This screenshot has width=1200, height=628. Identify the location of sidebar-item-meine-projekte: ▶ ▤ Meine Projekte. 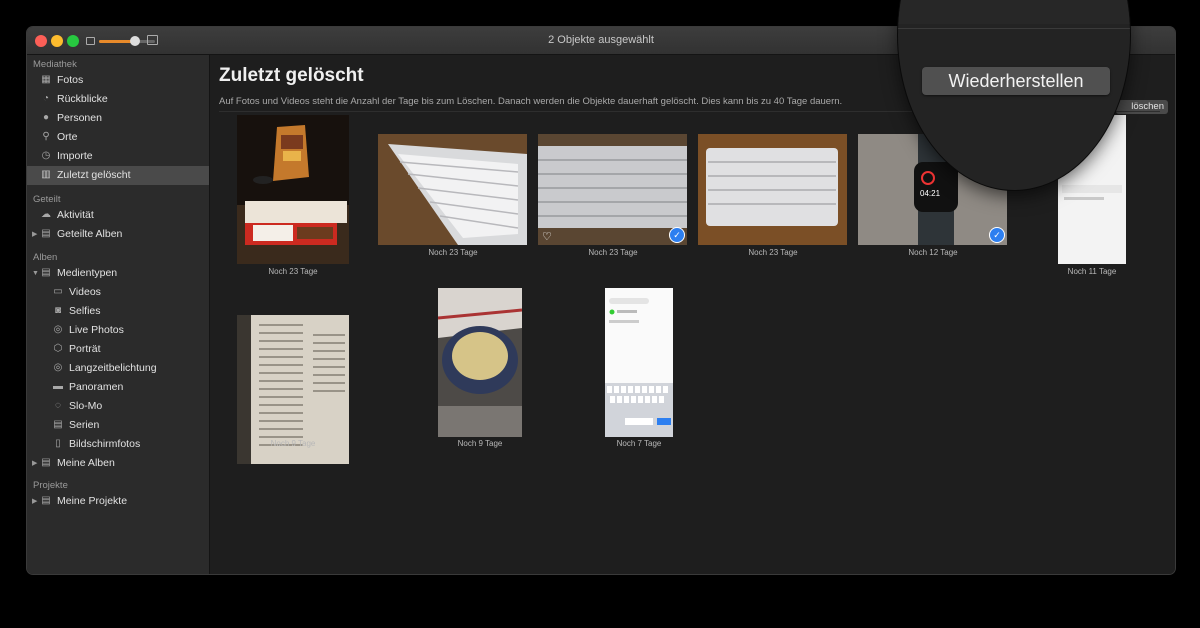
(118, 501).